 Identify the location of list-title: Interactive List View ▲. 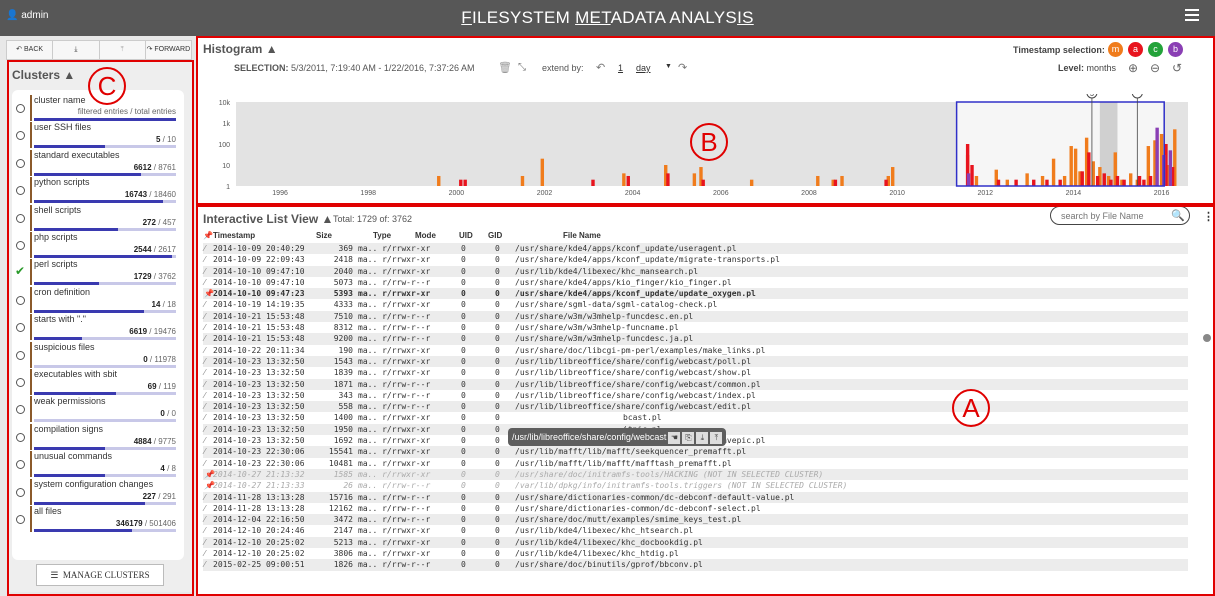
(268, 219).